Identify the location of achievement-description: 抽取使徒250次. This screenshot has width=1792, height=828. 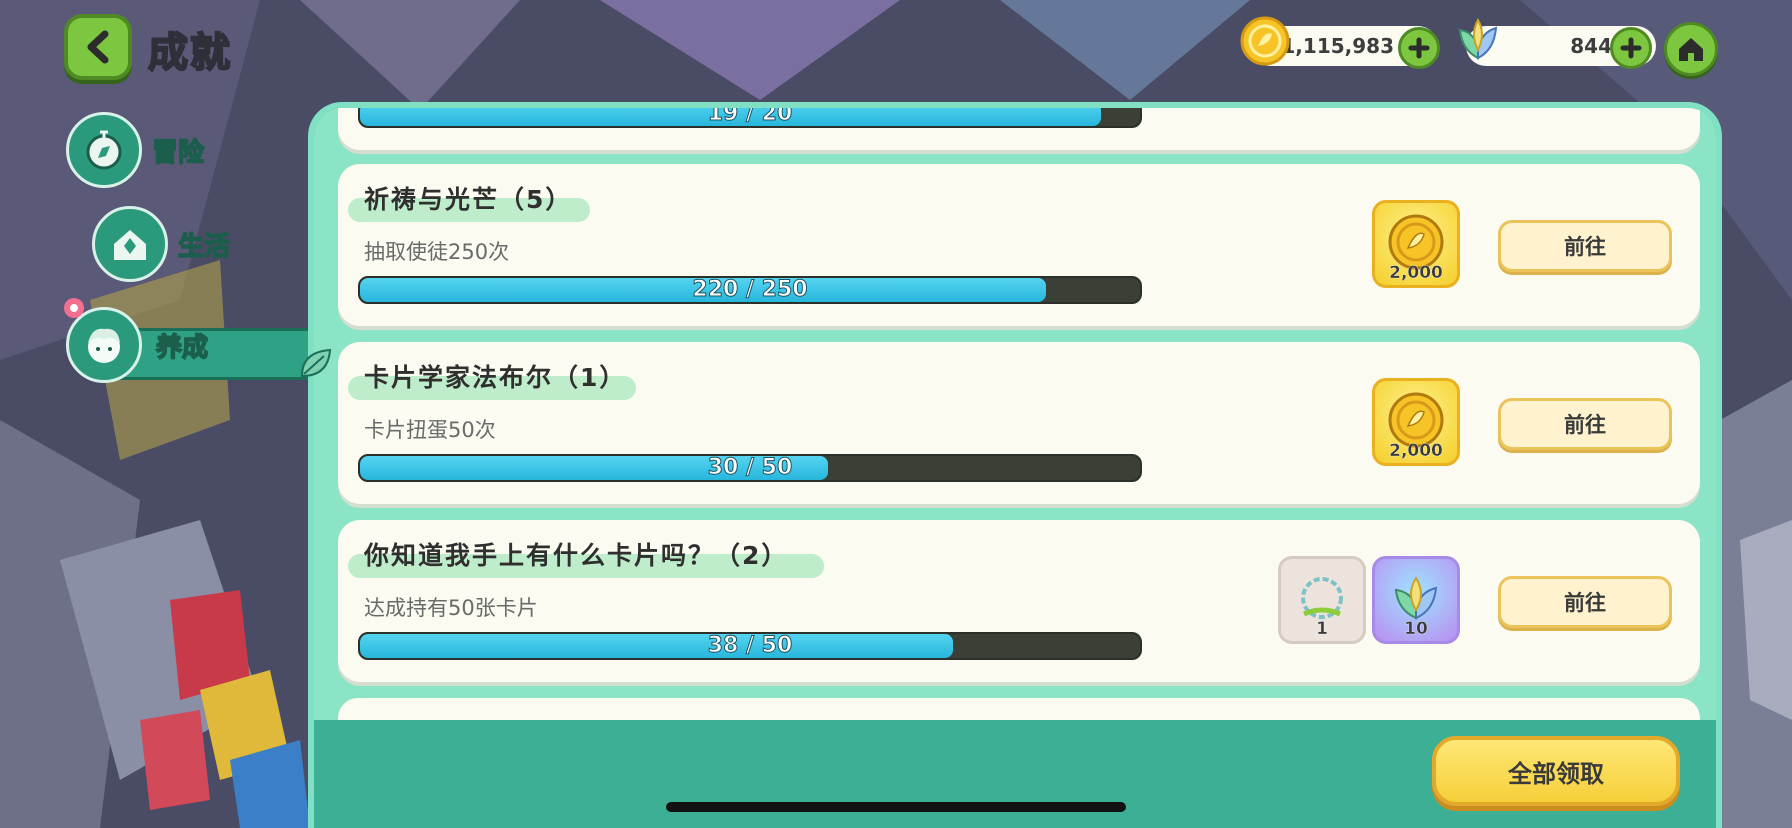
(437, 252).